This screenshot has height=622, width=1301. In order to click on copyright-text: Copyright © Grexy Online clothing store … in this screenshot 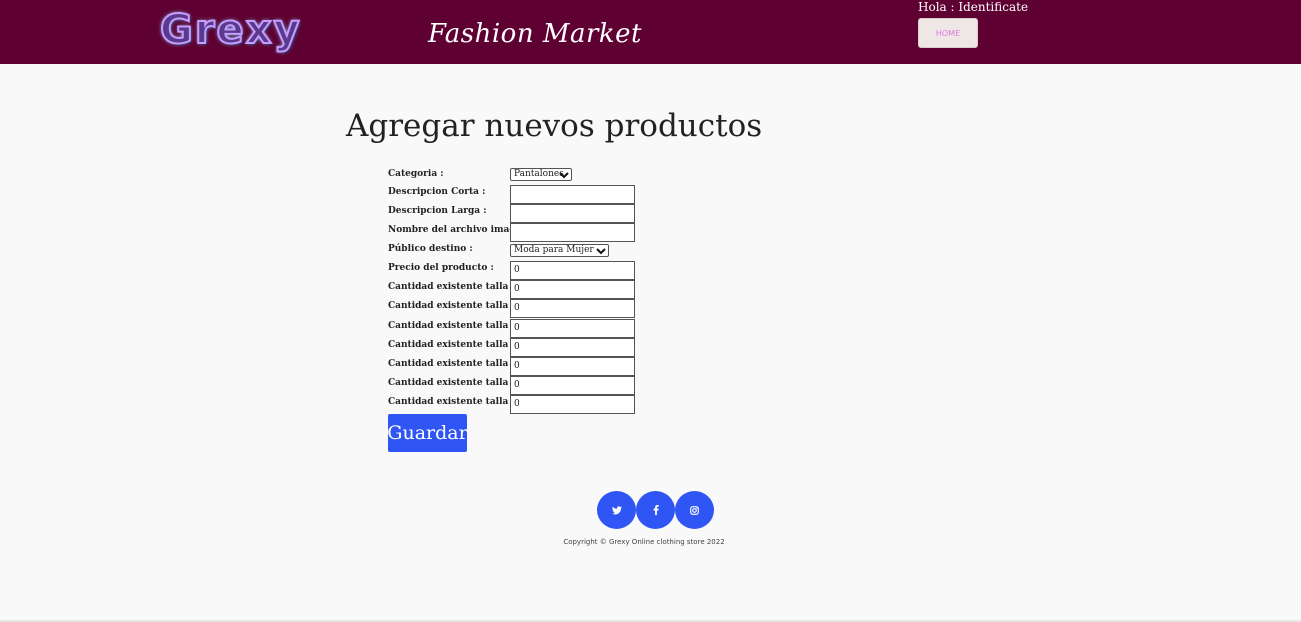, I will do `click(644, 542)`.